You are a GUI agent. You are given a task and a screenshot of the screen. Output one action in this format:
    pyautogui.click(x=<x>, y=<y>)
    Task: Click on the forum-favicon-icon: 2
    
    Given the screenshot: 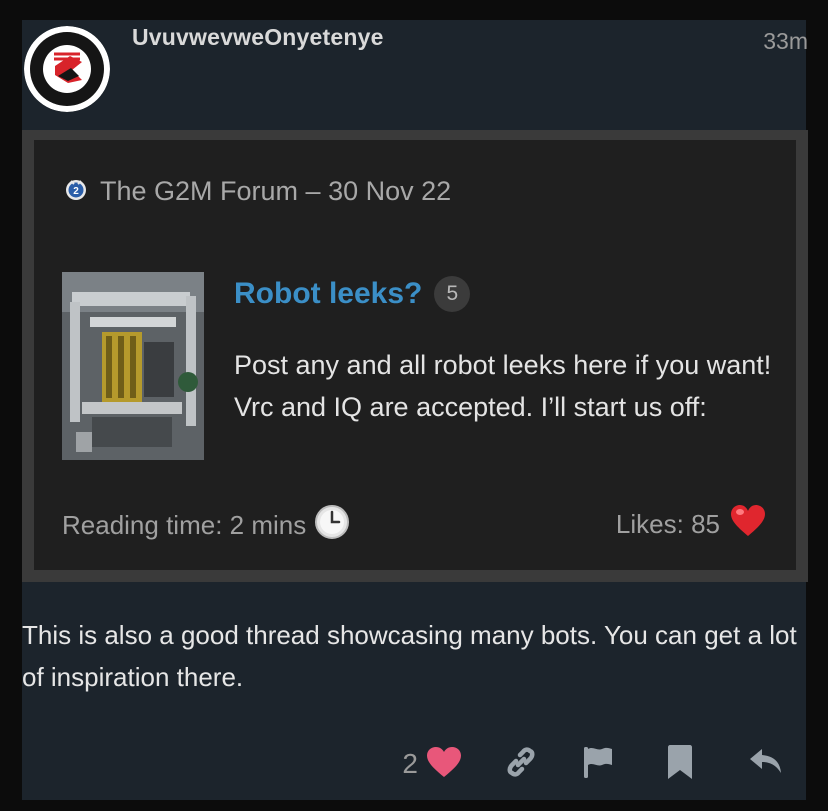 What is the action you would take?
    pyautogui.click(x=76, y=191)
    